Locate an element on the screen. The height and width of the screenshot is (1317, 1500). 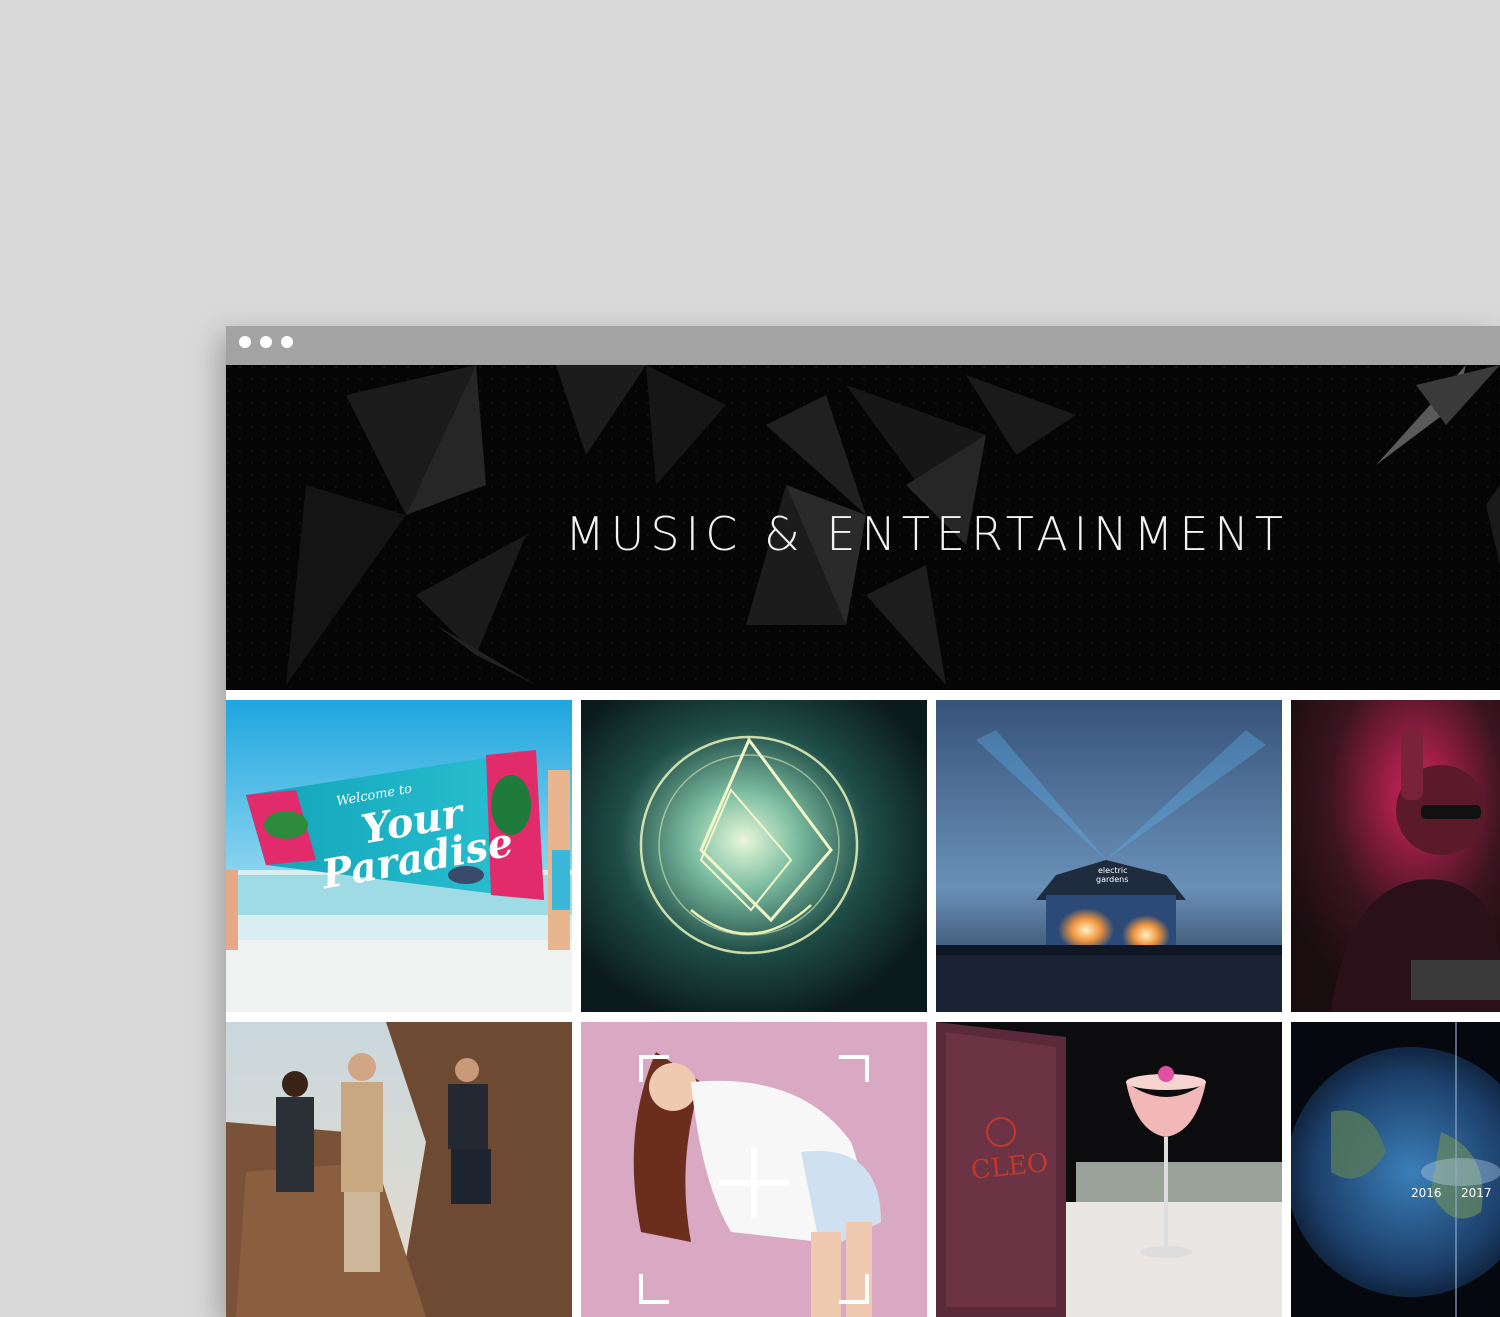
gallery-tile-dj is located at coordinates (1395, 856).